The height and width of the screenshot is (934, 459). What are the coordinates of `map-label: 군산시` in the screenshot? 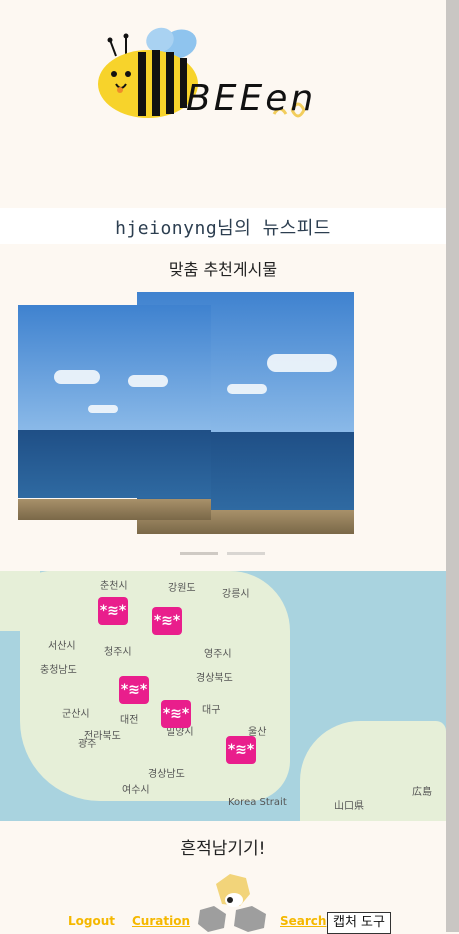 It's located at (76, 714).